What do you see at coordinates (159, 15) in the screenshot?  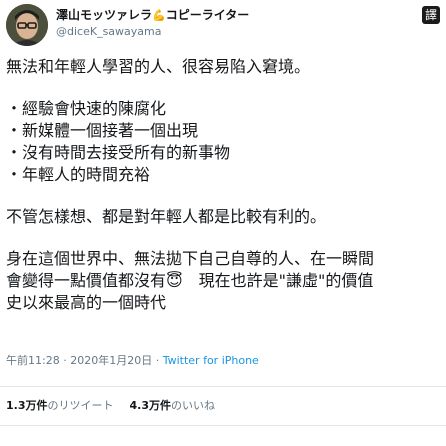 I see `flexed-biceps-icon: 💪` at bounding box center [159, 15].